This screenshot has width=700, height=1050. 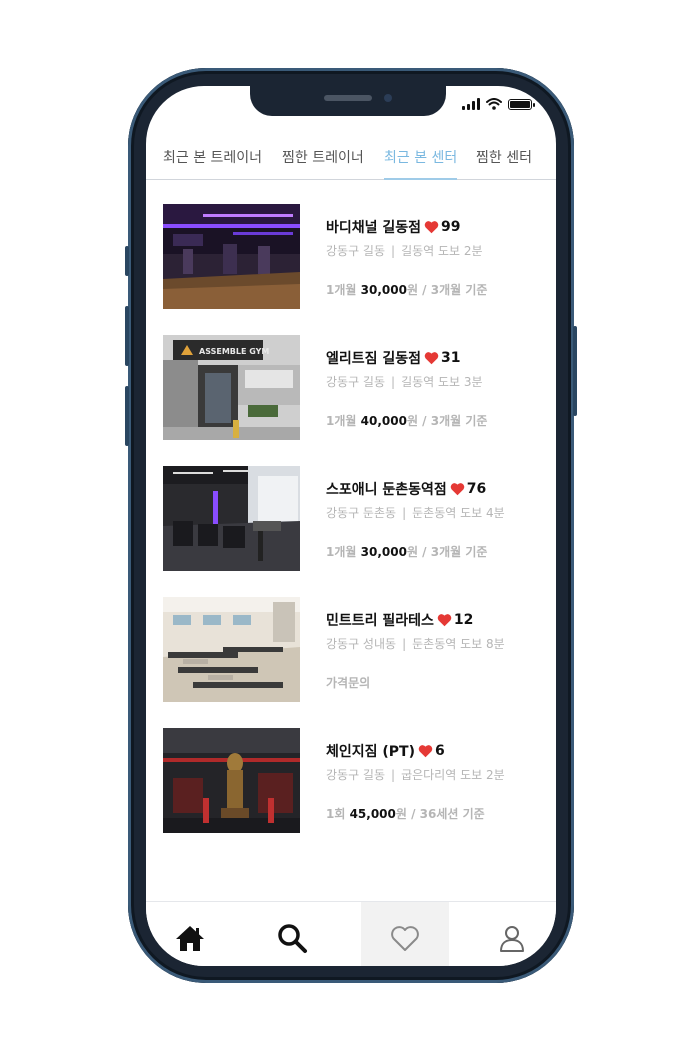 What do you see at coordinates (575, 371) in the screenshot?
I see `phone-power-button` at bounding box center [575, 371].